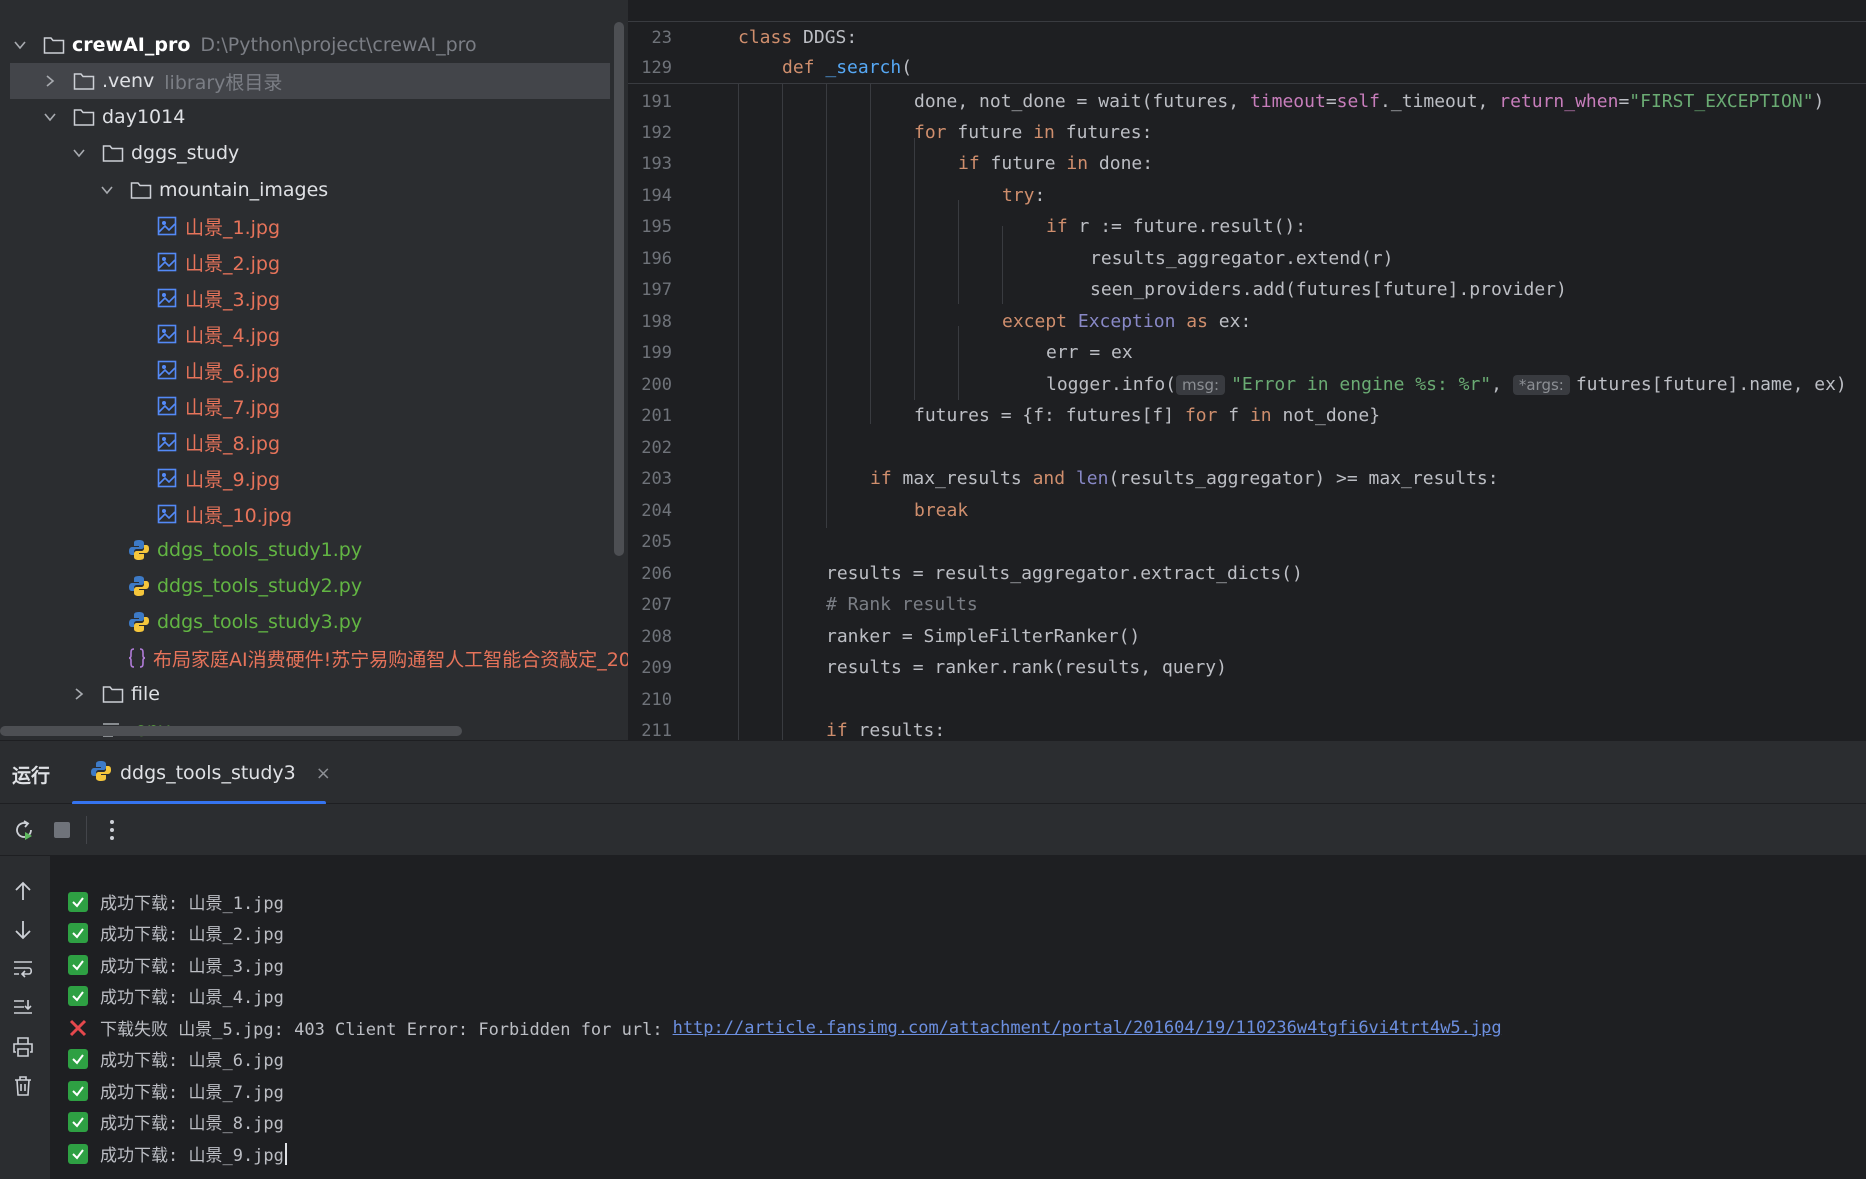 This screenshot has height=1179, width=1866. What do you see at coordinates (285, 1153) in the screenshot?
I see `text-caret` at bounding box center [285, 1153].